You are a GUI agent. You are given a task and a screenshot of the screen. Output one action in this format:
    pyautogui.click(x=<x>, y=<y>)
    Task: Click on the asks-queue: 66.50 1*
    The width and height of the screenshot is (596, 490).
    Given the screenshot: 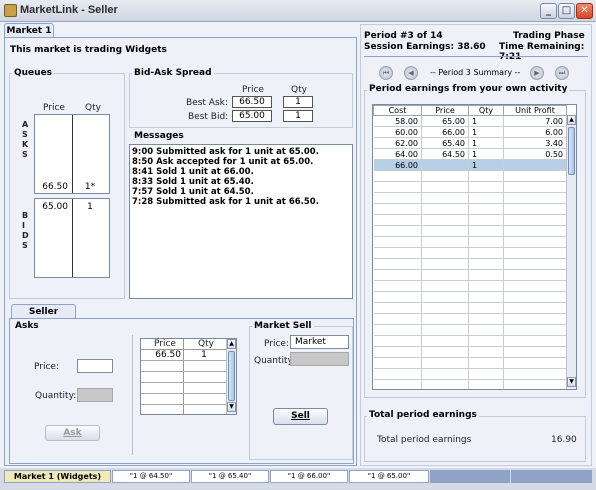 What is the action you would take?
    pyautogui.click(x=72, y=154)
    